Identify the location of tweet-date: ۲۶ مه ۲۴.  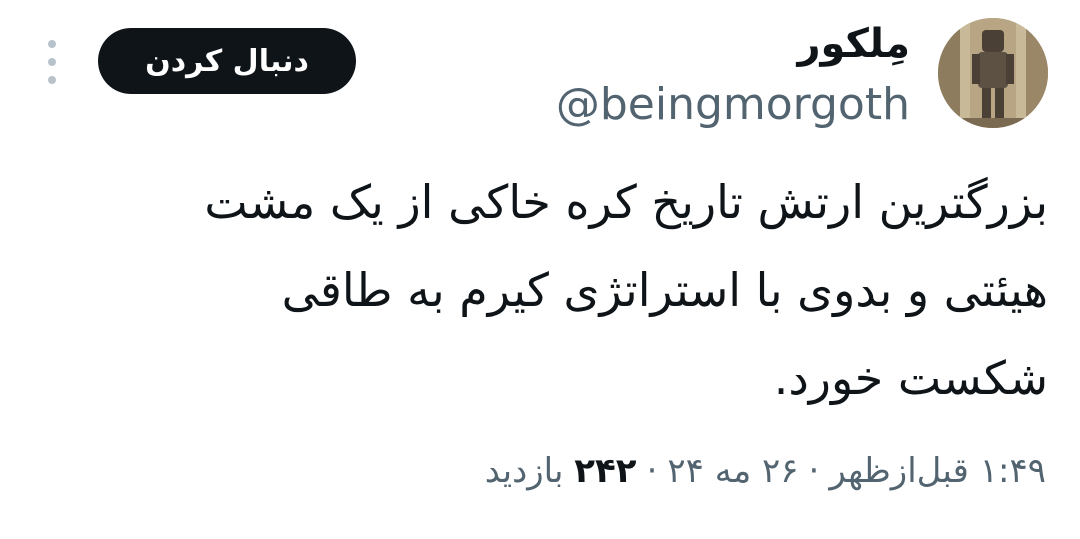
(732, 471).